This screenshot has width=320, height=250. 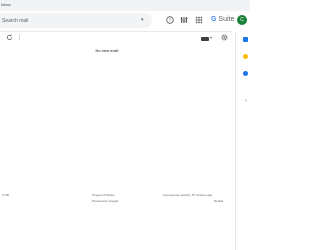 What do you see at coordinates (243, 141) in the screenshot?
I see `side-panel` at bounding box center [243, 141].